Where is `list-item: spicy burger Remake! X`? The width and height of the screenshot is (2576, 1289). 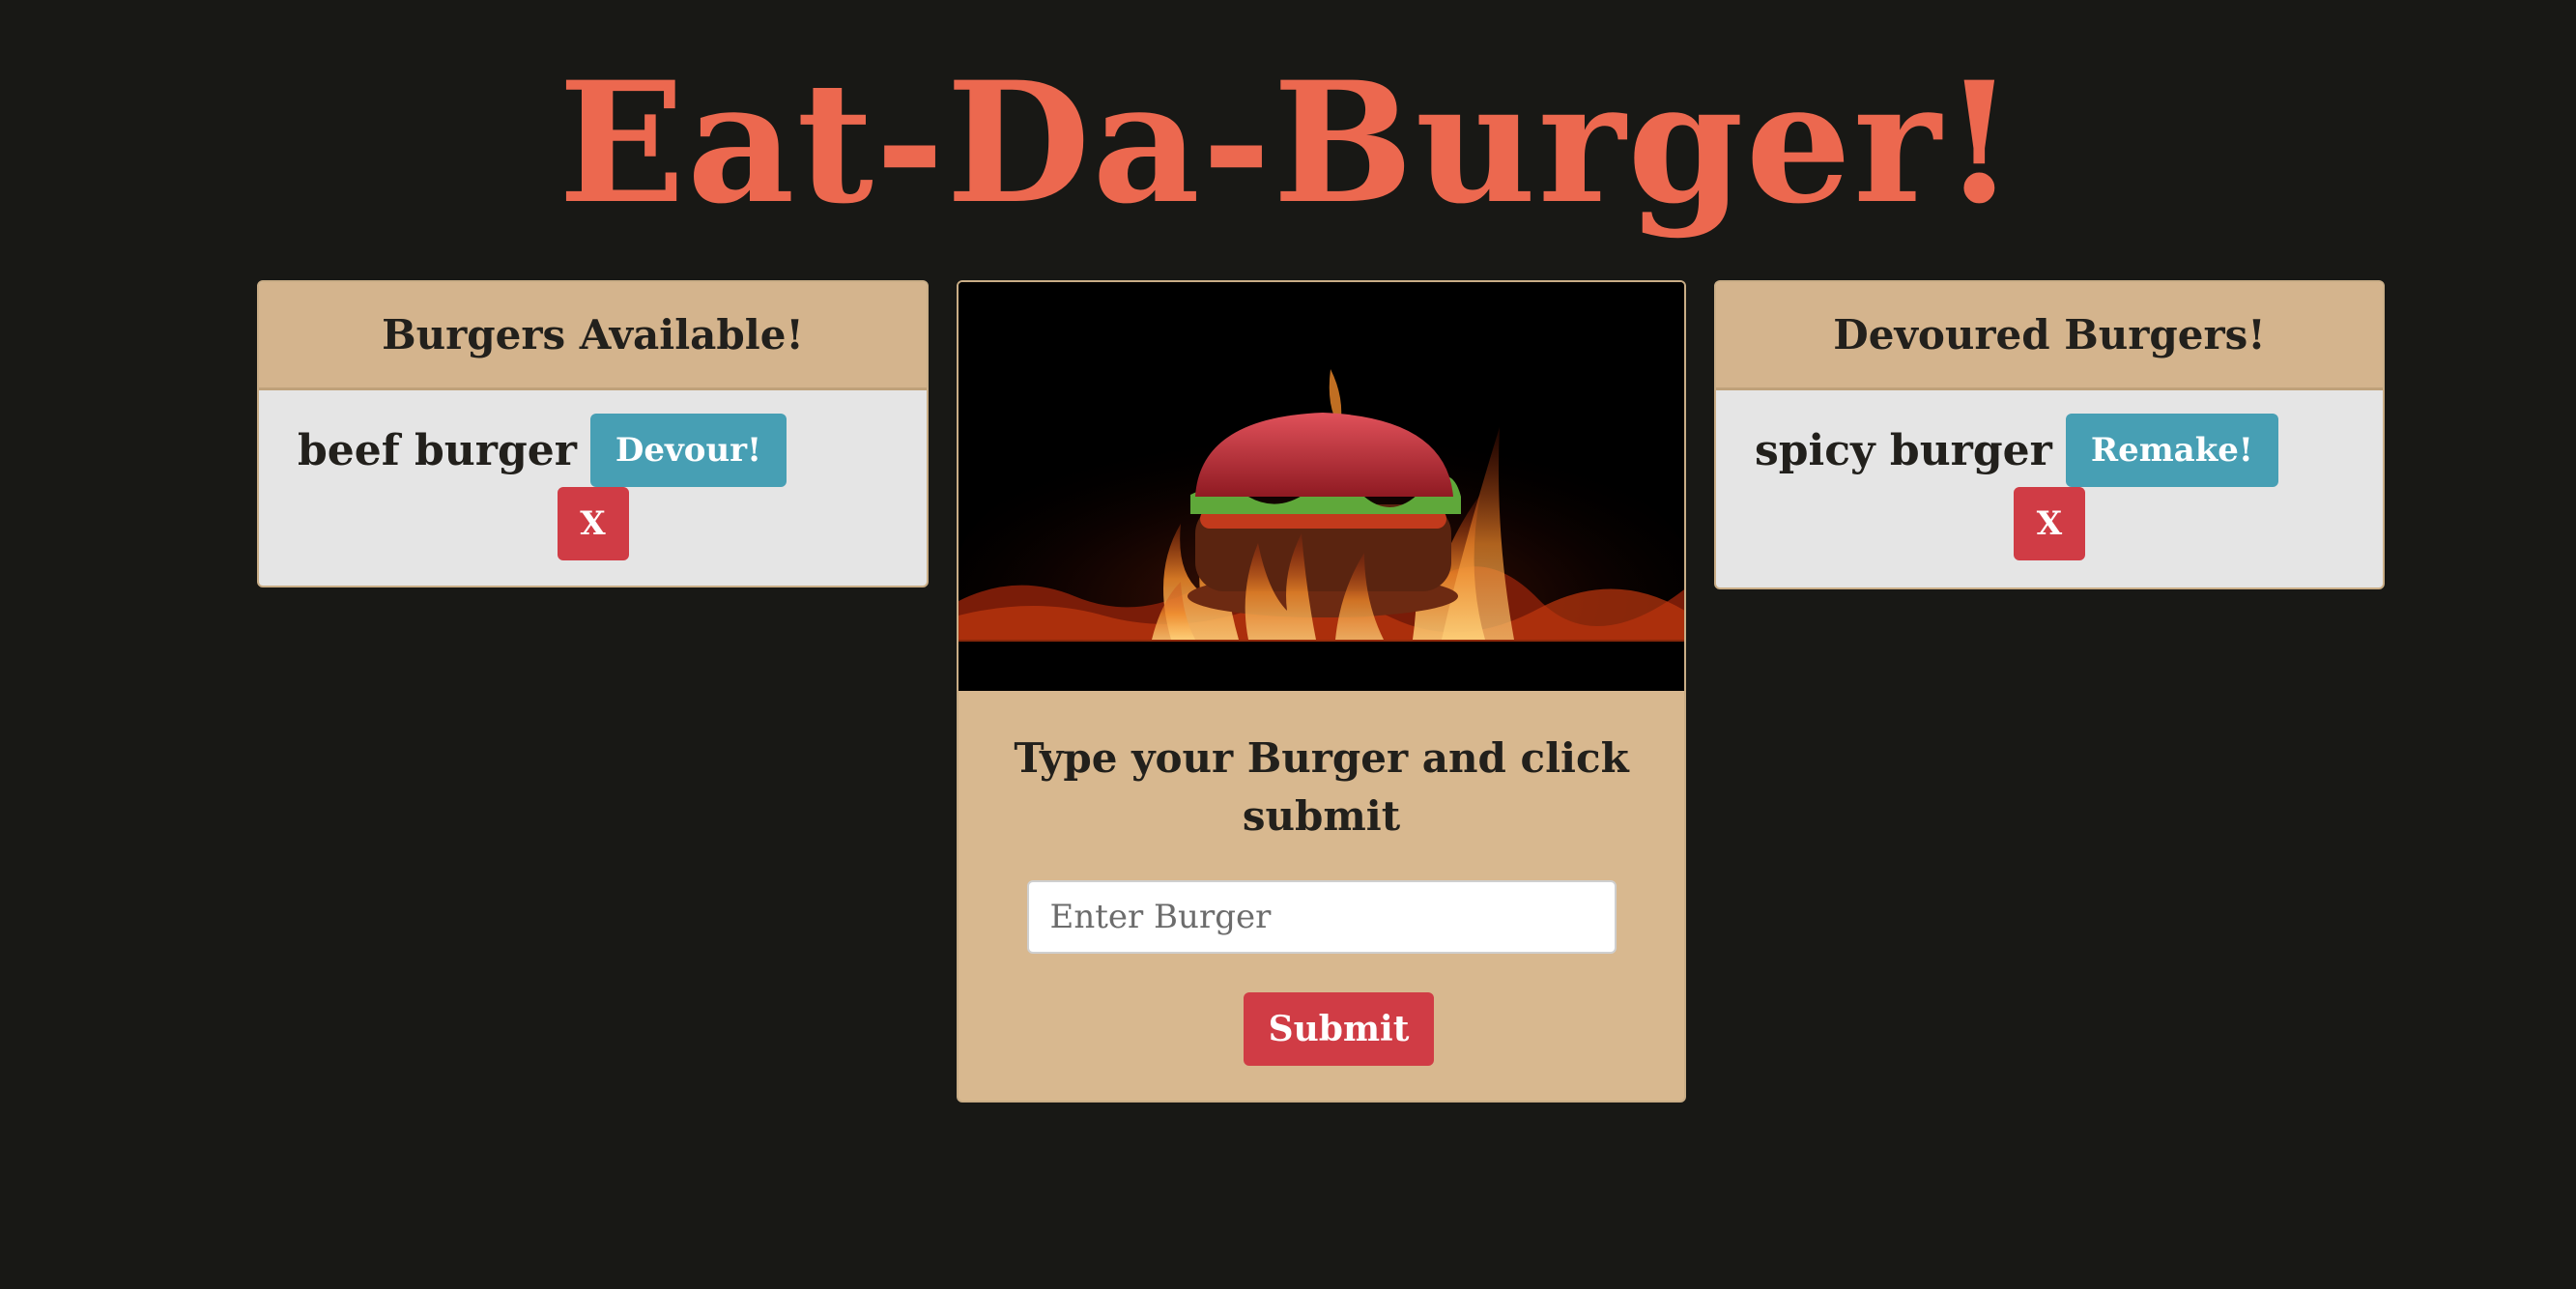 list-item: spicy burger Remake! X is located at coordinates (2049, 485).